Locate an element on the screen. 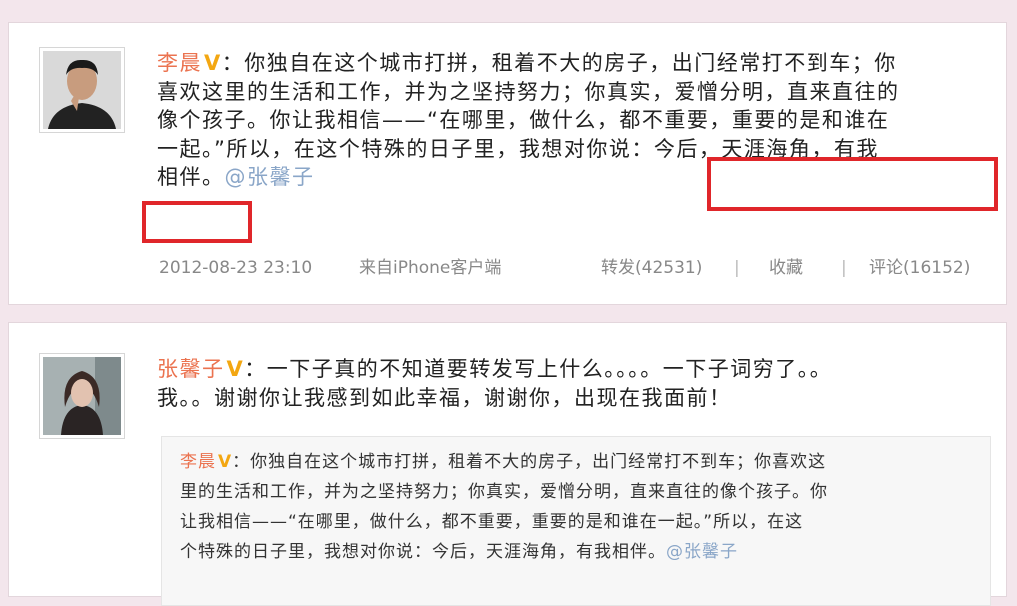 Image resolution: width=1017 pixels, height=606 pixels. post-2-line-1: 张馨子V：一下子真的不知道要转发写上什么。。。。一下子词穷了。。 is located at coordinates (495, 369).